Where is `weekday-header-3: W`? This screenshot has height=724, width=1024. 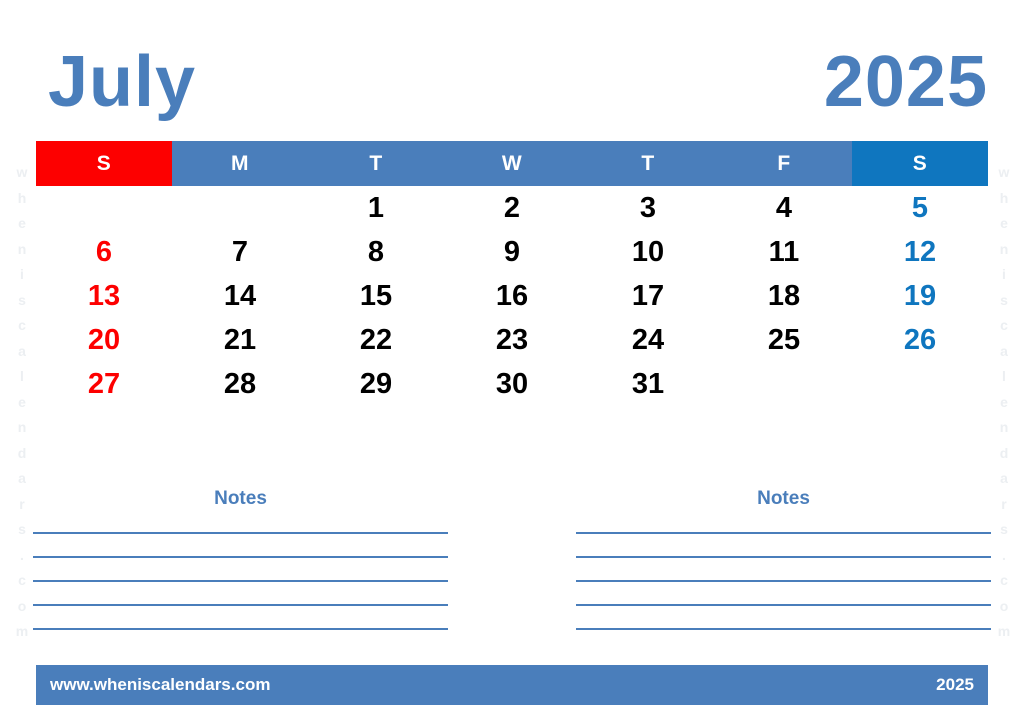
weekday-header-3: W is located at coordinates (512, 163).